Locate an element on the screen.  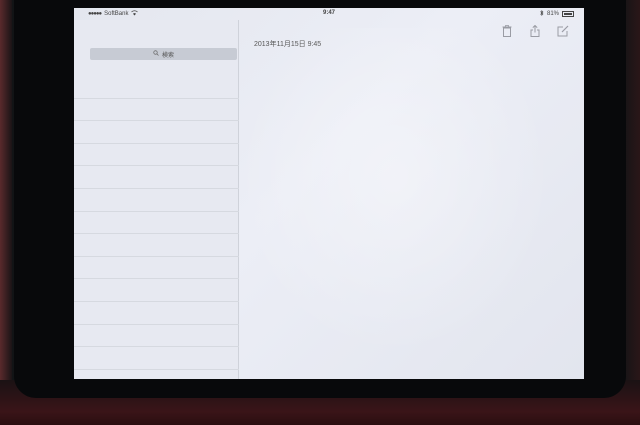
compose-icon is located at coordinates (563, 31).